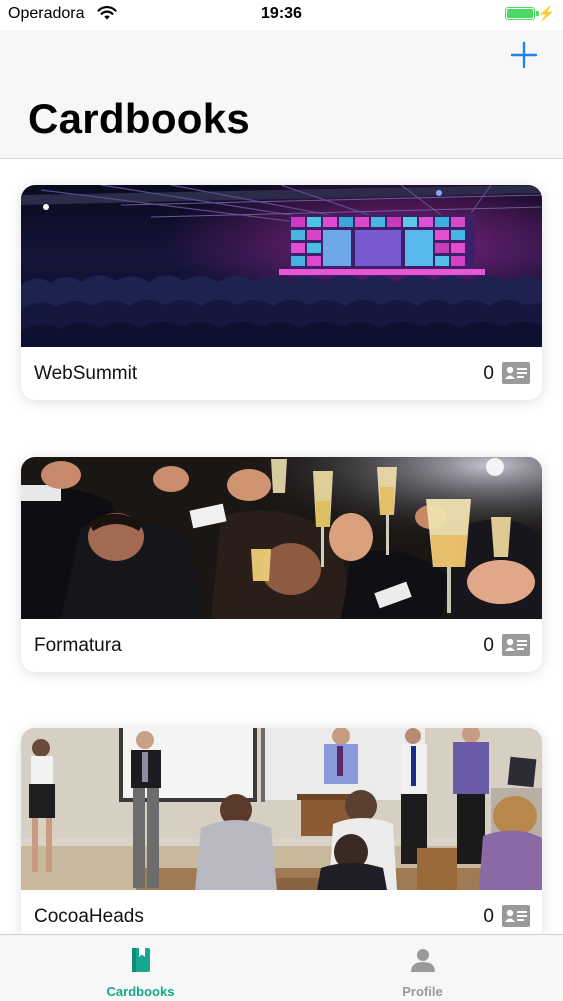 The width and height of the screenshot is (563, 1001). What do you see at coordinates (281, 266) in the screenshot?
I see `conference-hall-photo` at bounding box center [281, 266].